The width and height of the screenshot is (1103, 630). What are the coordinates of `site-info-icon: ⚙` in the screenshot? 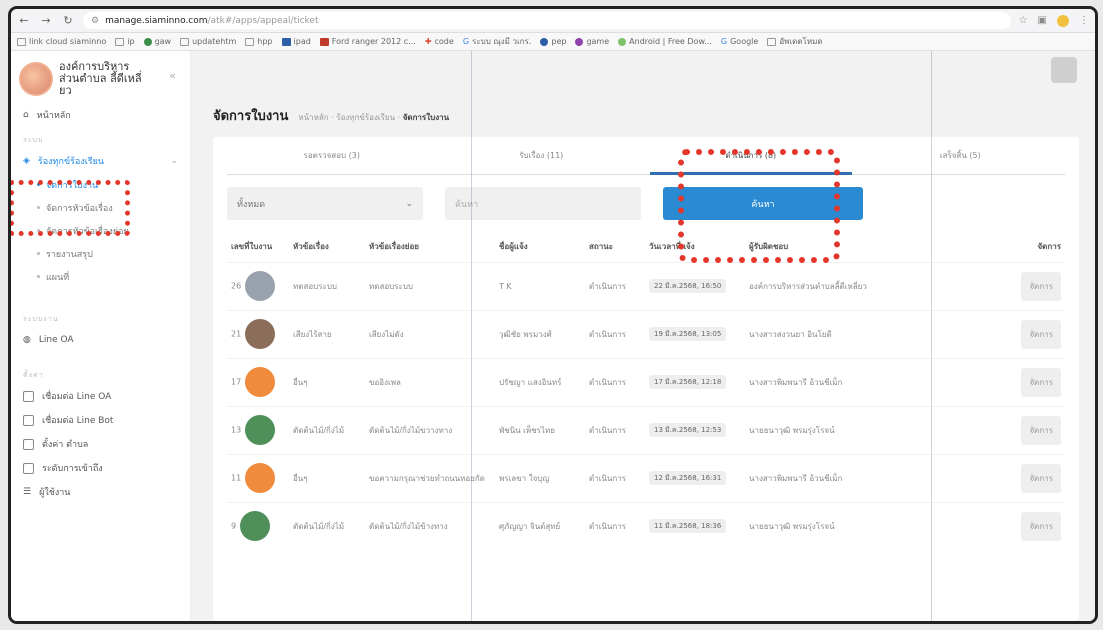 It's located at (95, 21).